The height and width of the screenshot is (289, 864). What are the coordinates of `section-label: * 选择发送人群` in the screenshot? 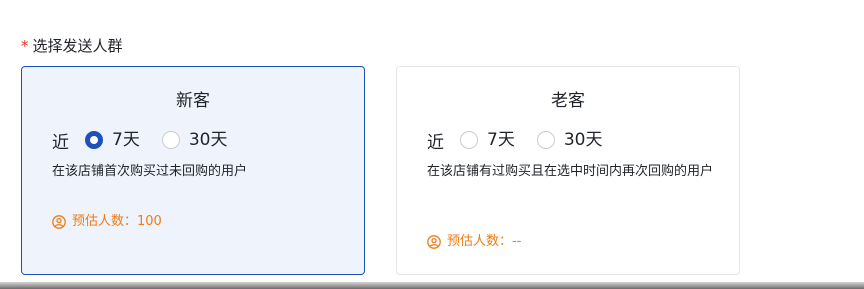 It's located at (72, 46).